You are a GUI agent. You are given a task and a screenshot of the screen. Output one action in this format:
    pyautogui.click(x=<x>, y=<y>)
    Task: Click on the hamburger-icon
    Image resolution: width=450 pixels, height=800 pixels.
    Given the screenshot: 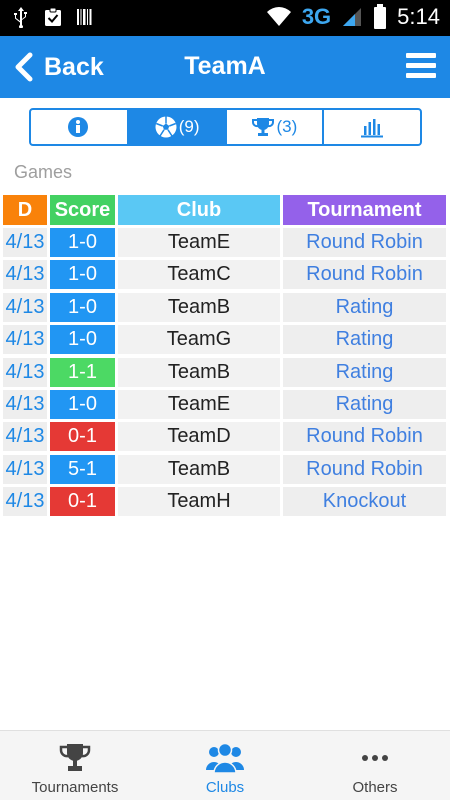 What is the action you would take?
    pyautogui.click(x=421, y=55)
    